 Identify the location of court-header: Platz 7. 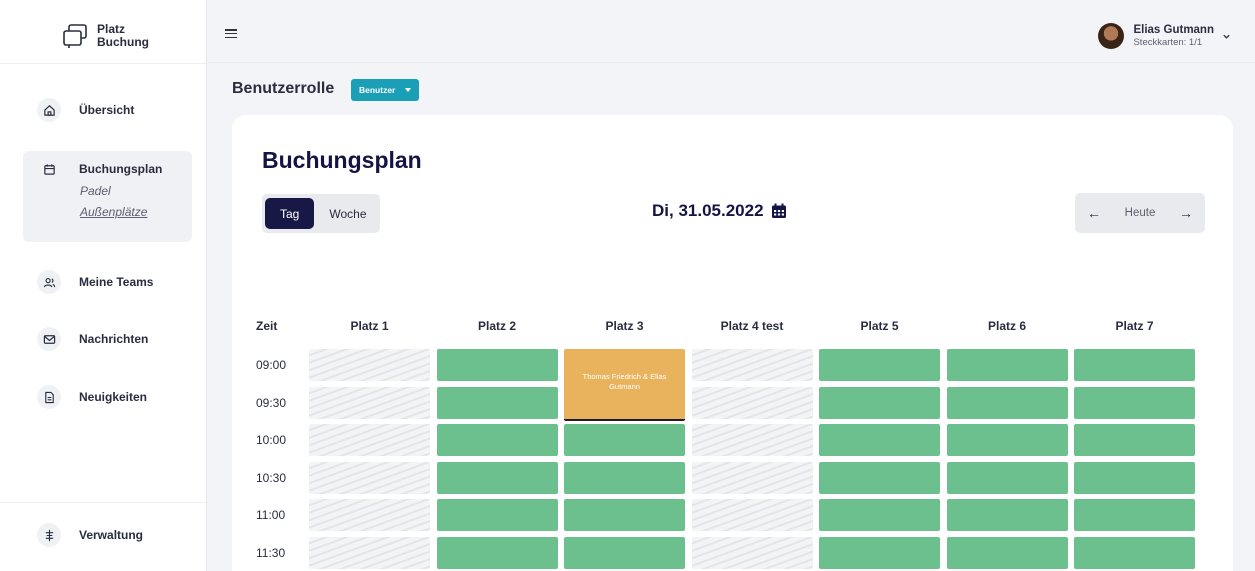
(1134, 326).